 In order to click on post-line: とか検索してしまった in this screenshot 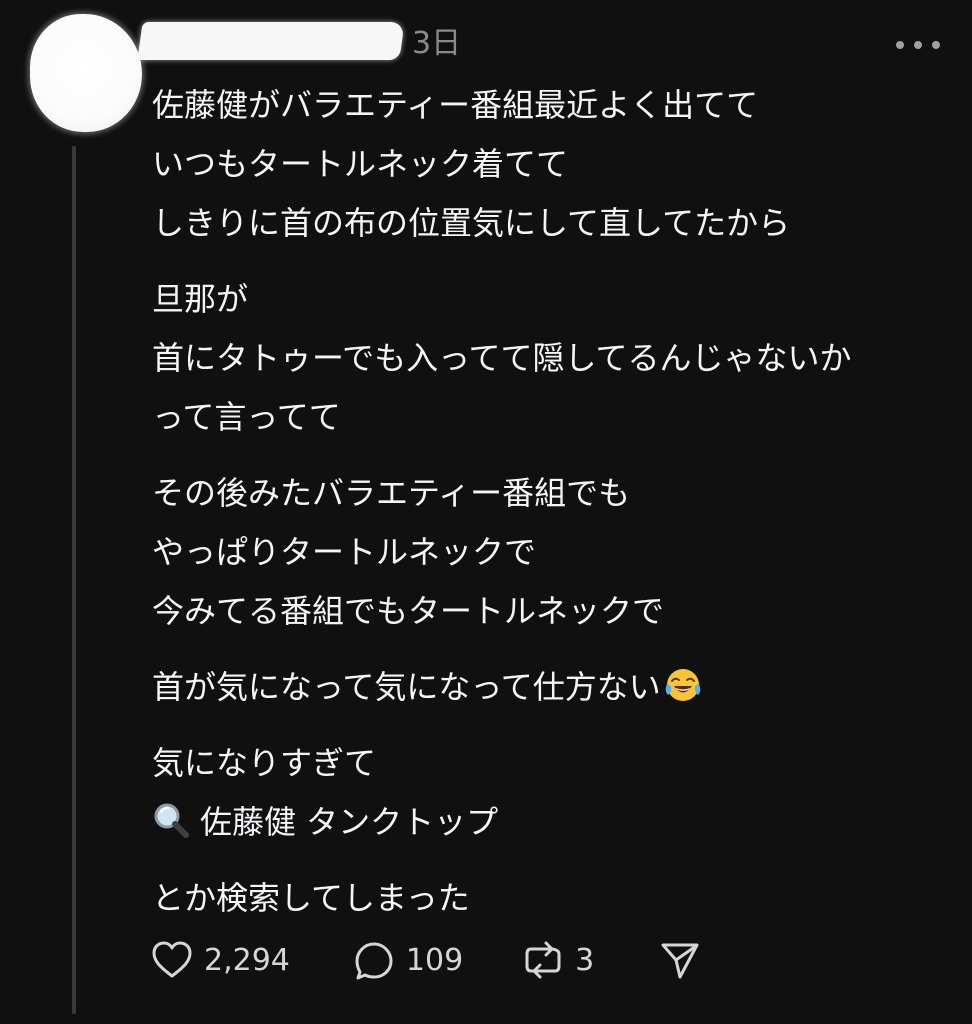, I will do `click(311, 898)`.